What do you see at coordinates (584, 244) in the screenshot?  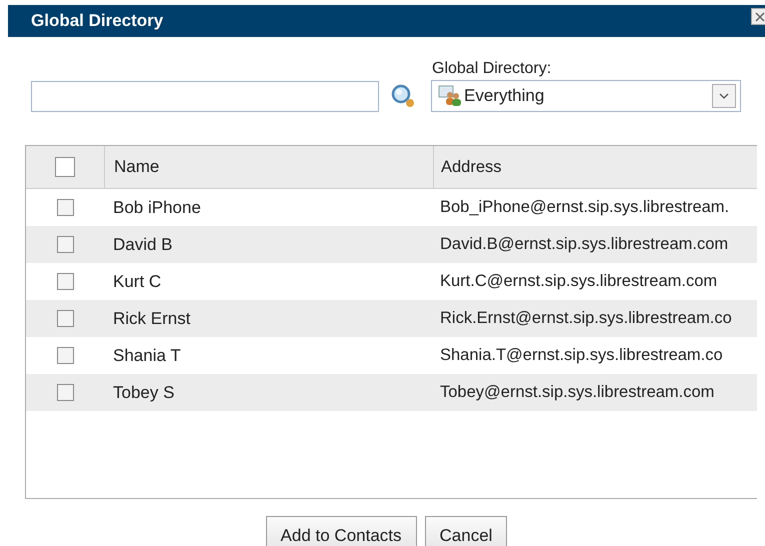 I see `table-cell: David.B@ernst.sip.sys.librestream.com` at bounding box center [584, 244].